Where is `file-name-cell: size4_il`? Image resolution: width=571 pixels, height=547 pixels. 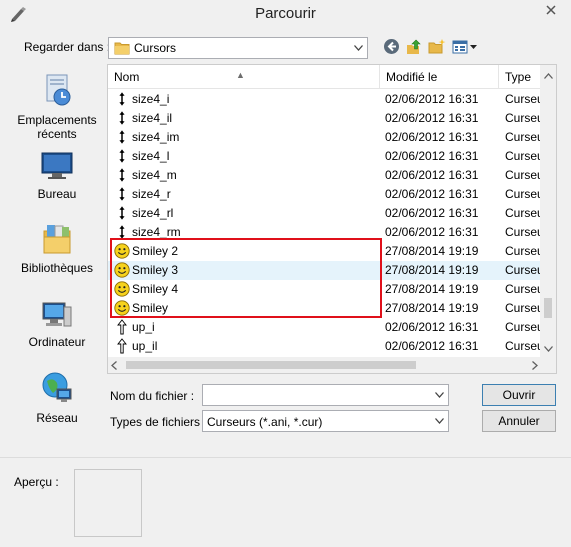 file-name-cell: size4_il is located at coordinates (246, 118).